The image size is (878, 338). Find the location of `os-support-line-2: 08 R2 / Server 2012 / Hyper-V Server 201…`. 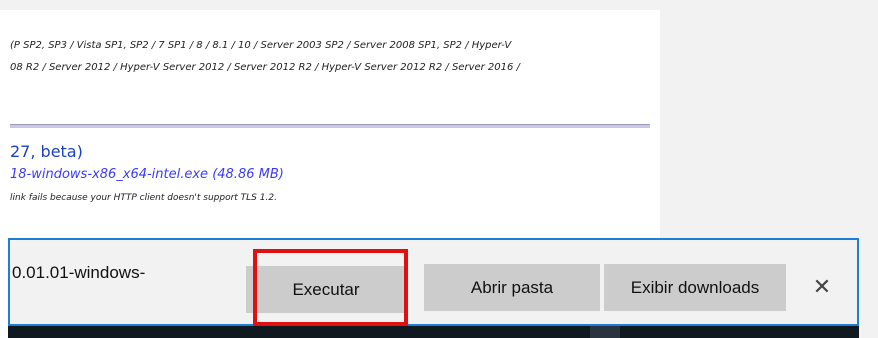

os-support-line-2: 08 R2 / Server 2012 / Hyper-V Server 201… is located at coordinates (265, 67).